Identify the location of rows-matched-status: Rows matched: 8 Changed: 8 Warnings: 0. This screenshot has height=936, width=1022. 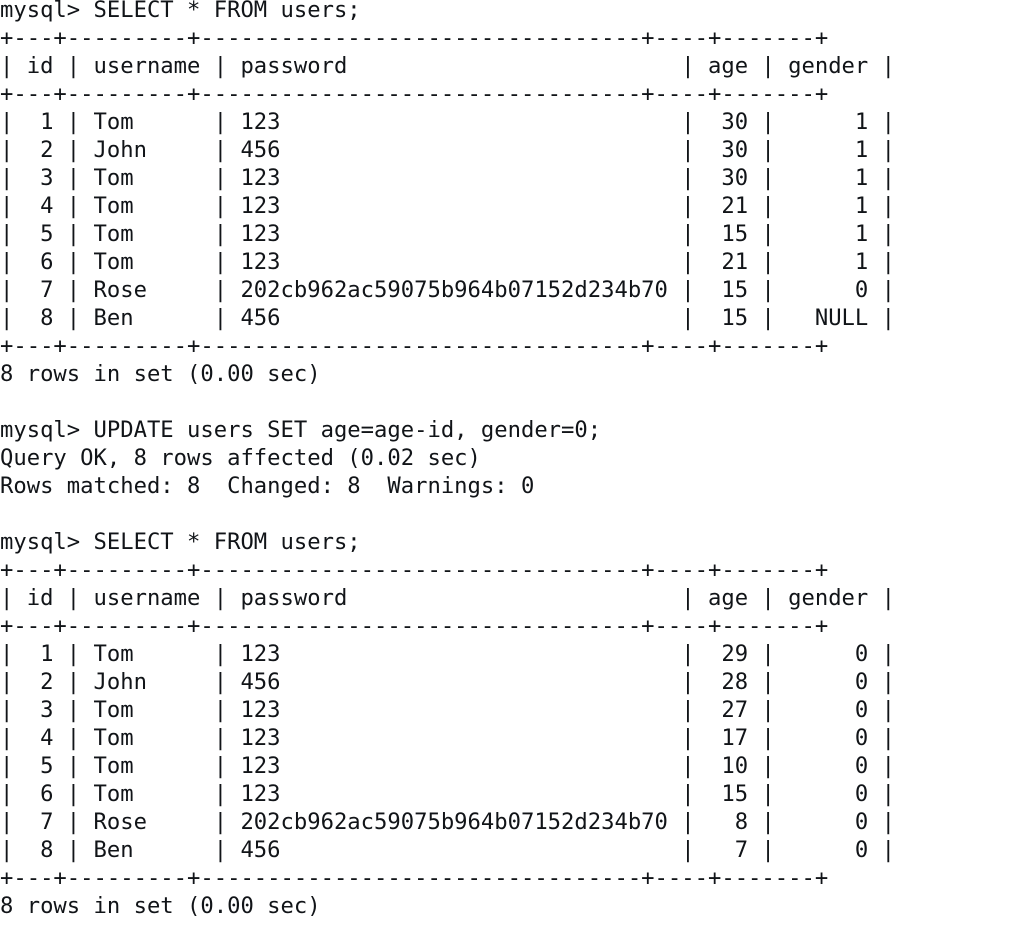
(267, 486).